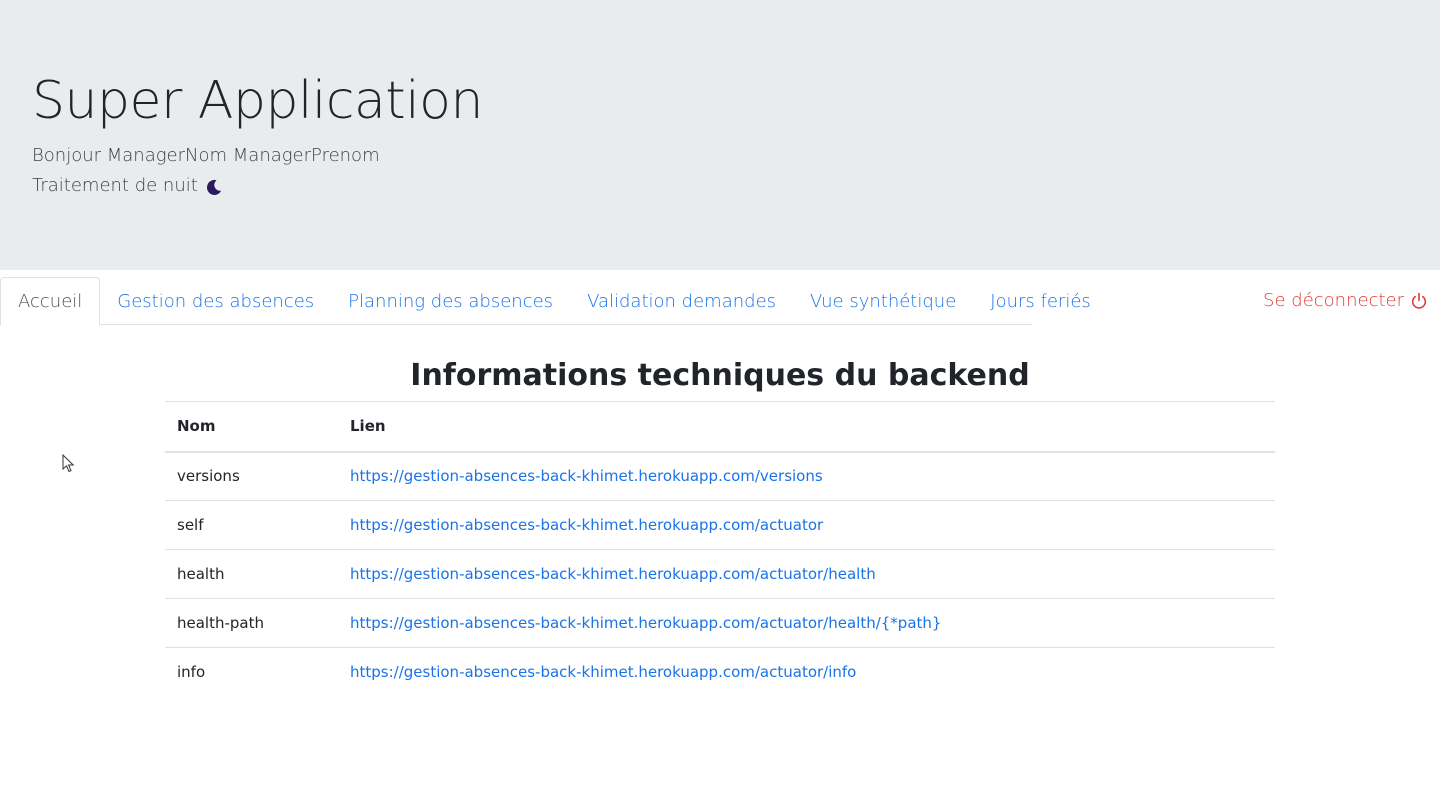  Describe the element at coordinates (1419, 300) in the screenshot. I see `power-icon` at that location.